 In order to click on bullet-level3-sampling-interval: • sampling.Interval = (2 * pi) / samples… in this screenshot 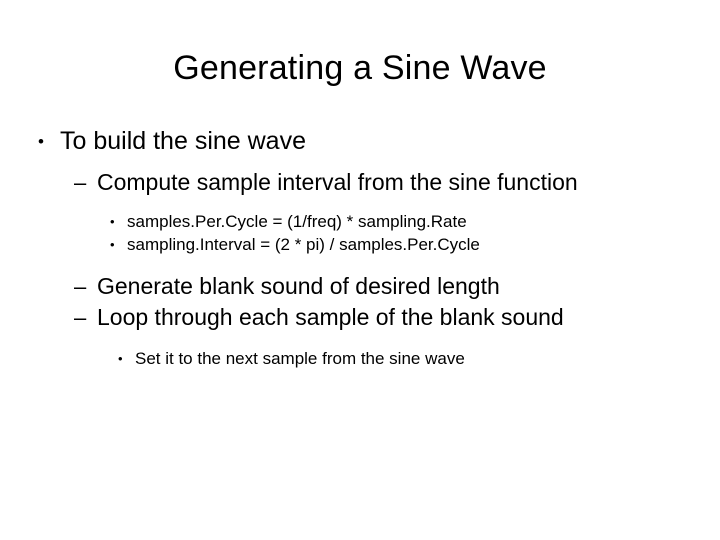, I will do `click(415, 245)`.